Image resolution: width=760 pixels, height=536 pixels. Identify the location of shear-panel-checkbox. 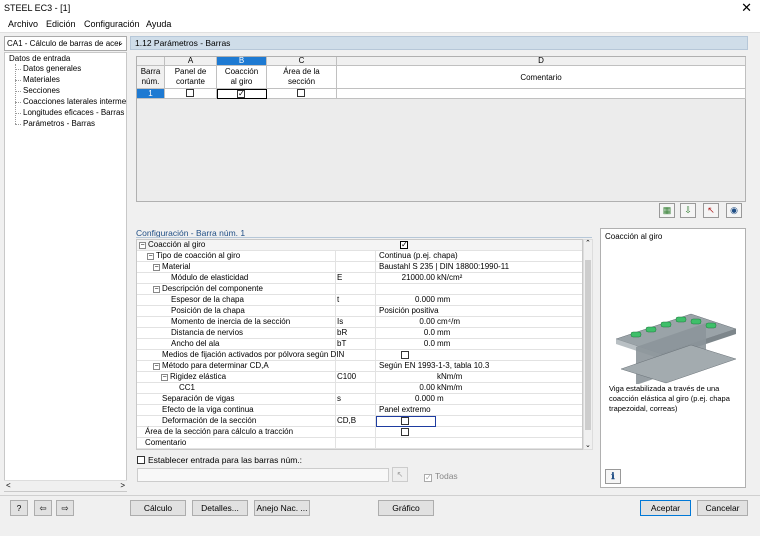
(190, 93).